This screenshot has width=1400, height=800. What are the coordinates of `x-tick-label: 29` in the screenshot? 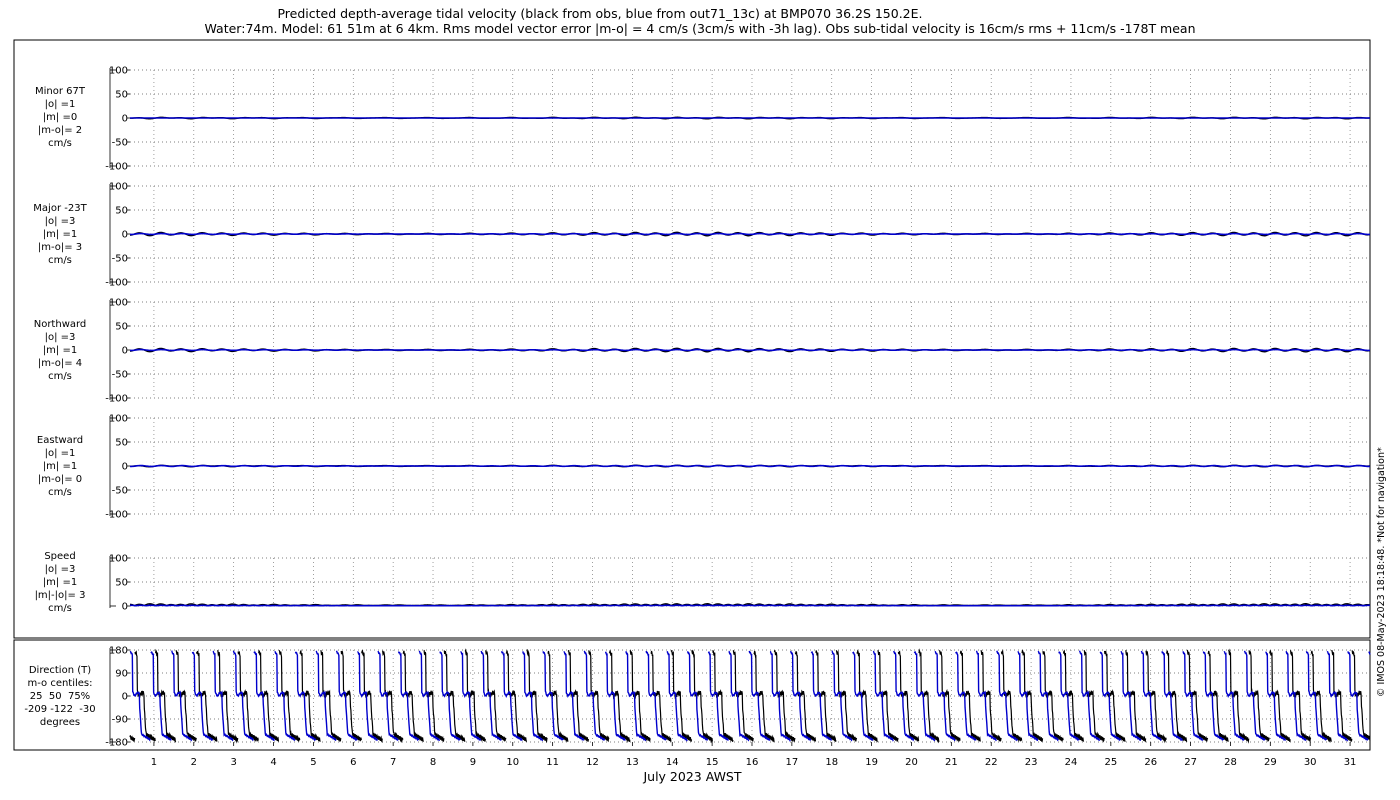 It's located at (1270, 762).